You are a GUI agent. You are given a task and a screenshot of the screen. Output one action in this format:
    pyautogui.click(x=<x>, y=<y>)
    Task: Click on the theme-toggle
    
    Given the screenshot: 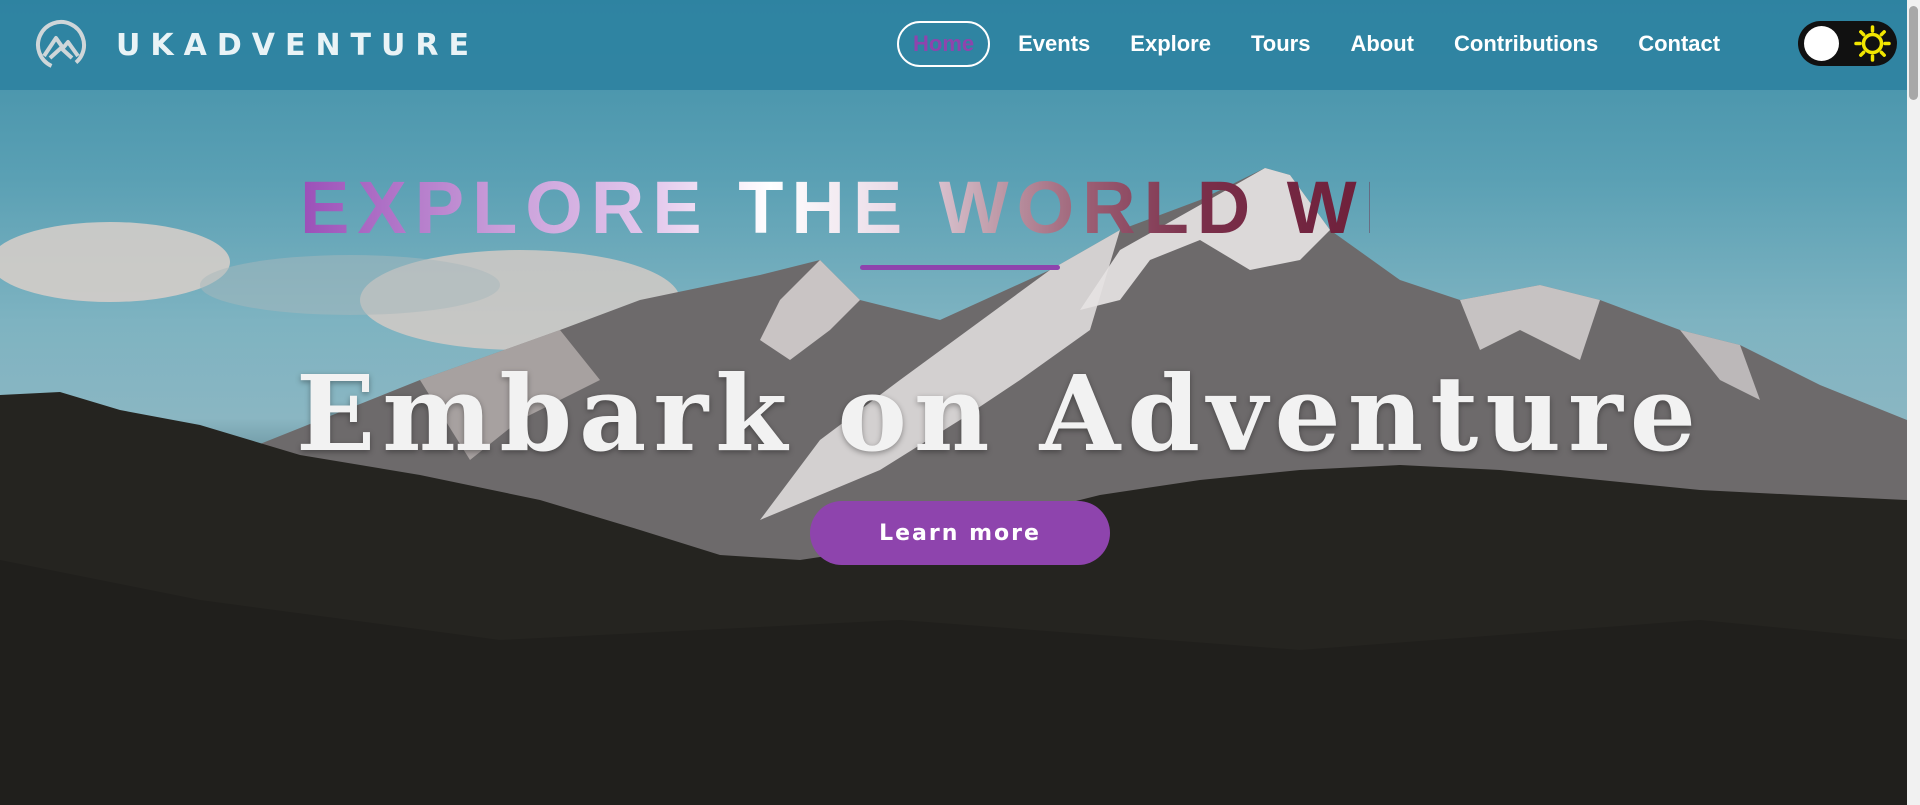 What is the action you would take?
    pyautogui.click(x=1847, y=43)
    